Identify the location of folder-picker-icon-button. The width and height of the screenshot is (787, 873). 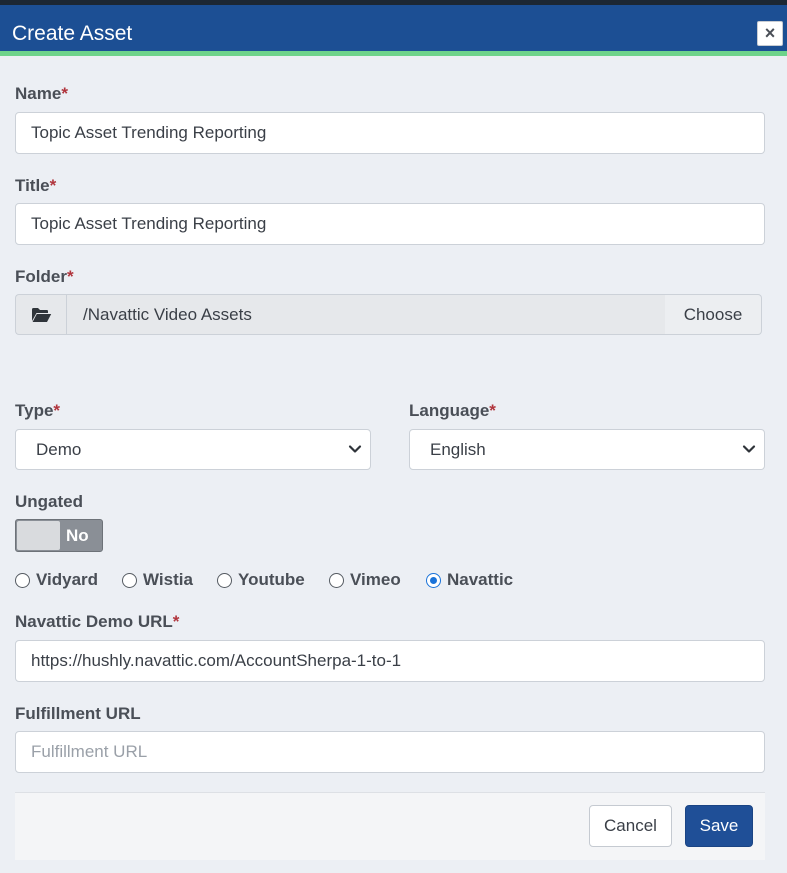
(41, 314).